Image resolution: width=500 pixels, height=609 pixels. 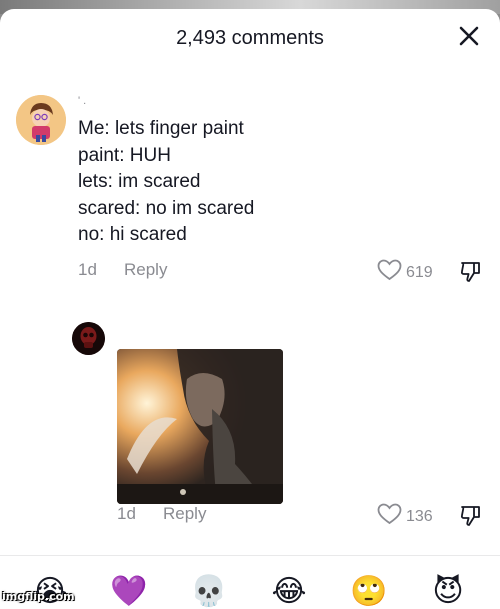 What do you see at coordinates (166, 208) in the screenshot?
I see `comment-line: scared: no im scared` at bounding box center [166, 208].